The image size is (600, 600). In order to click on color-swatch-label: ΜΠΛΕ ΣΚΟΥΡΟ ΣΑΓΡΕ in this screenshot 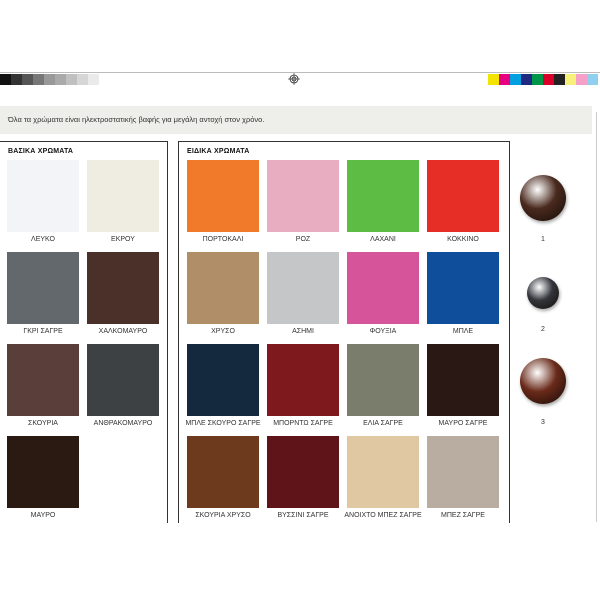, I will do `click(223, 423)`.